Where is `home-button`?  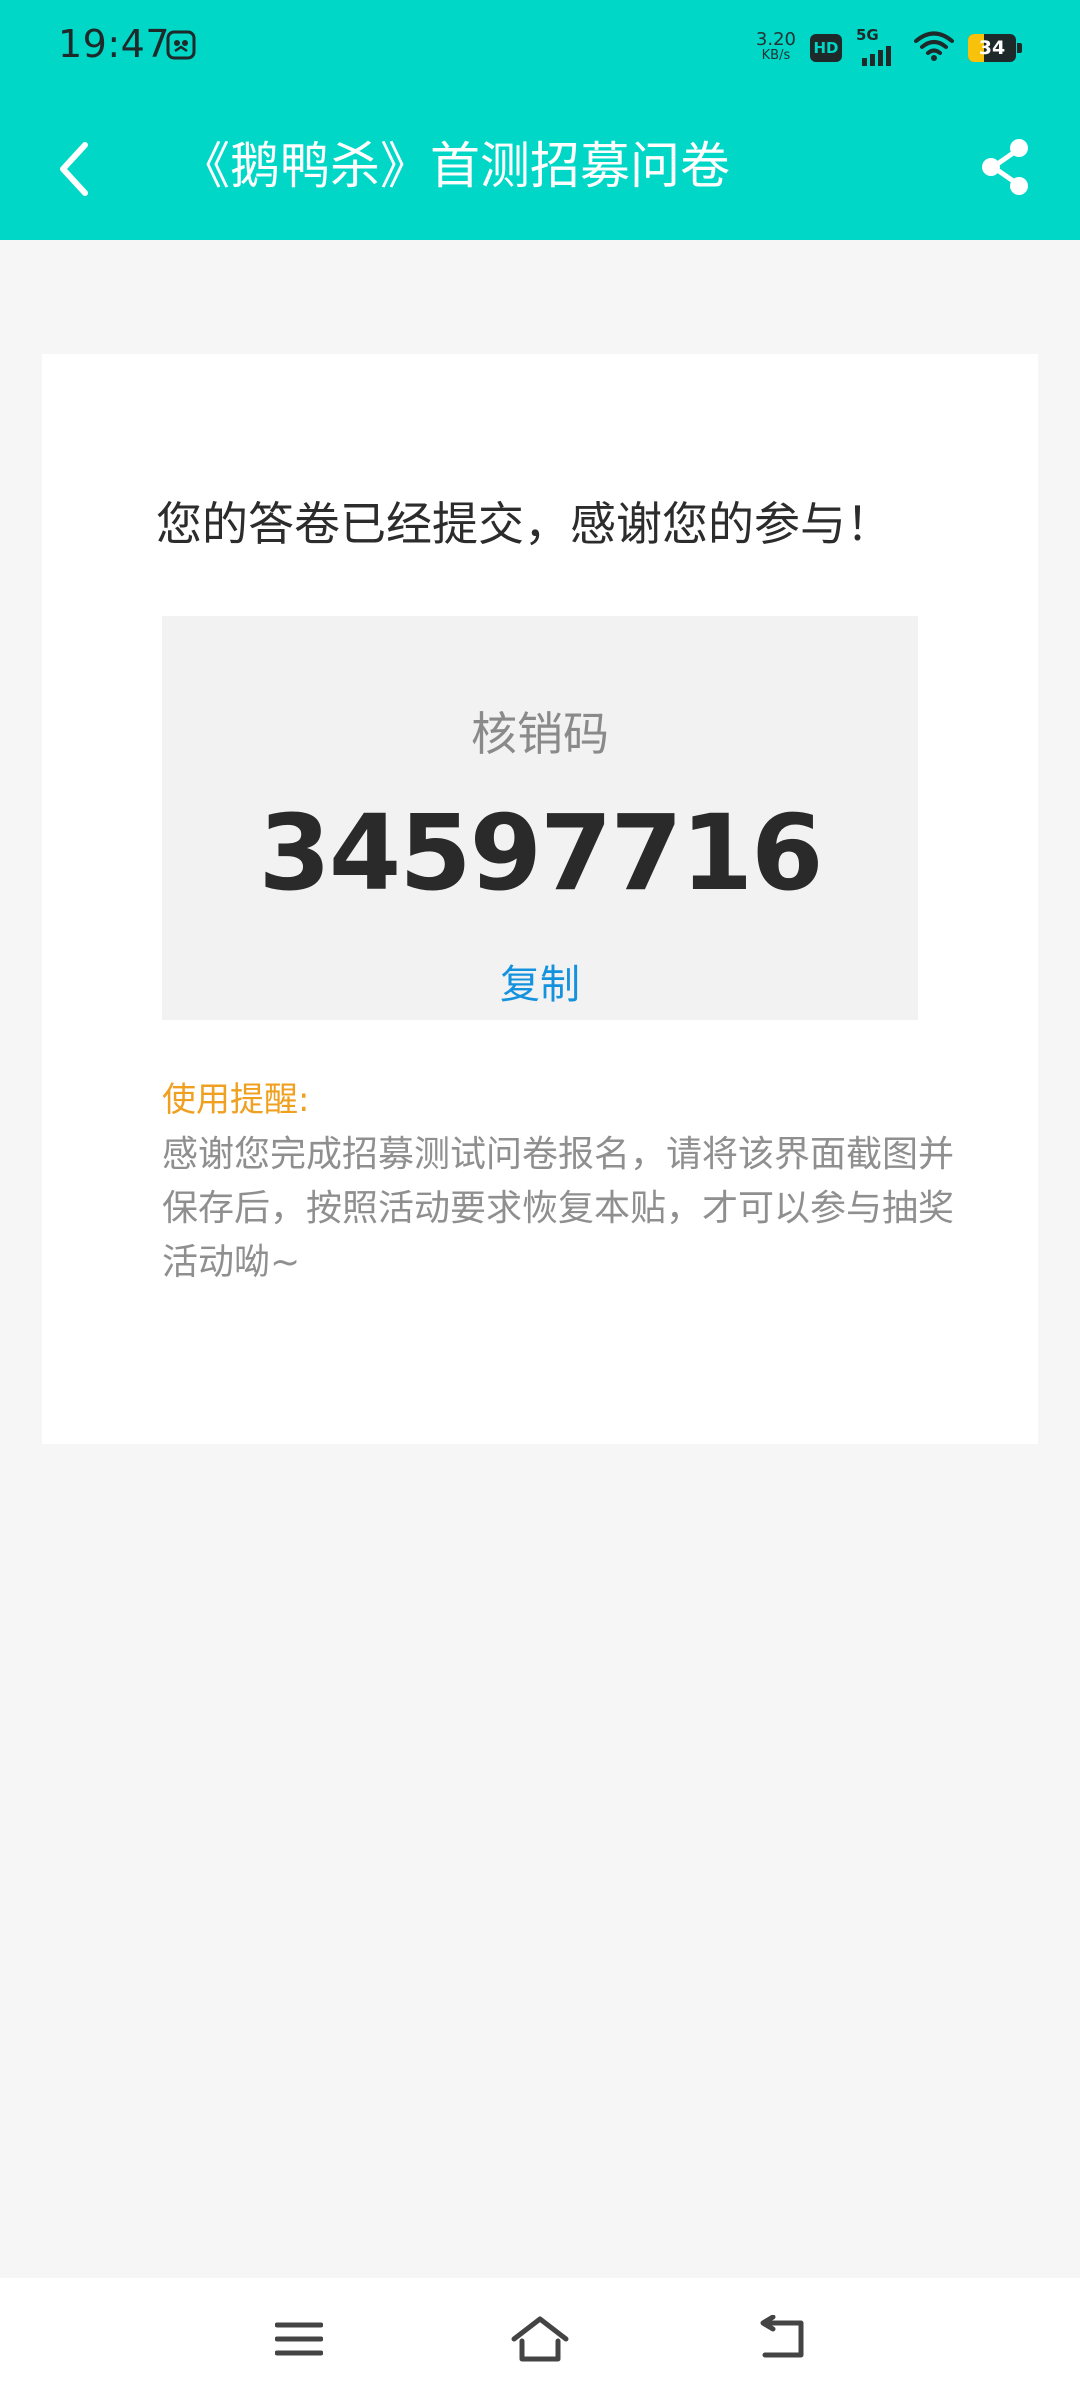 home-button is located at coordinates (540, 2341).